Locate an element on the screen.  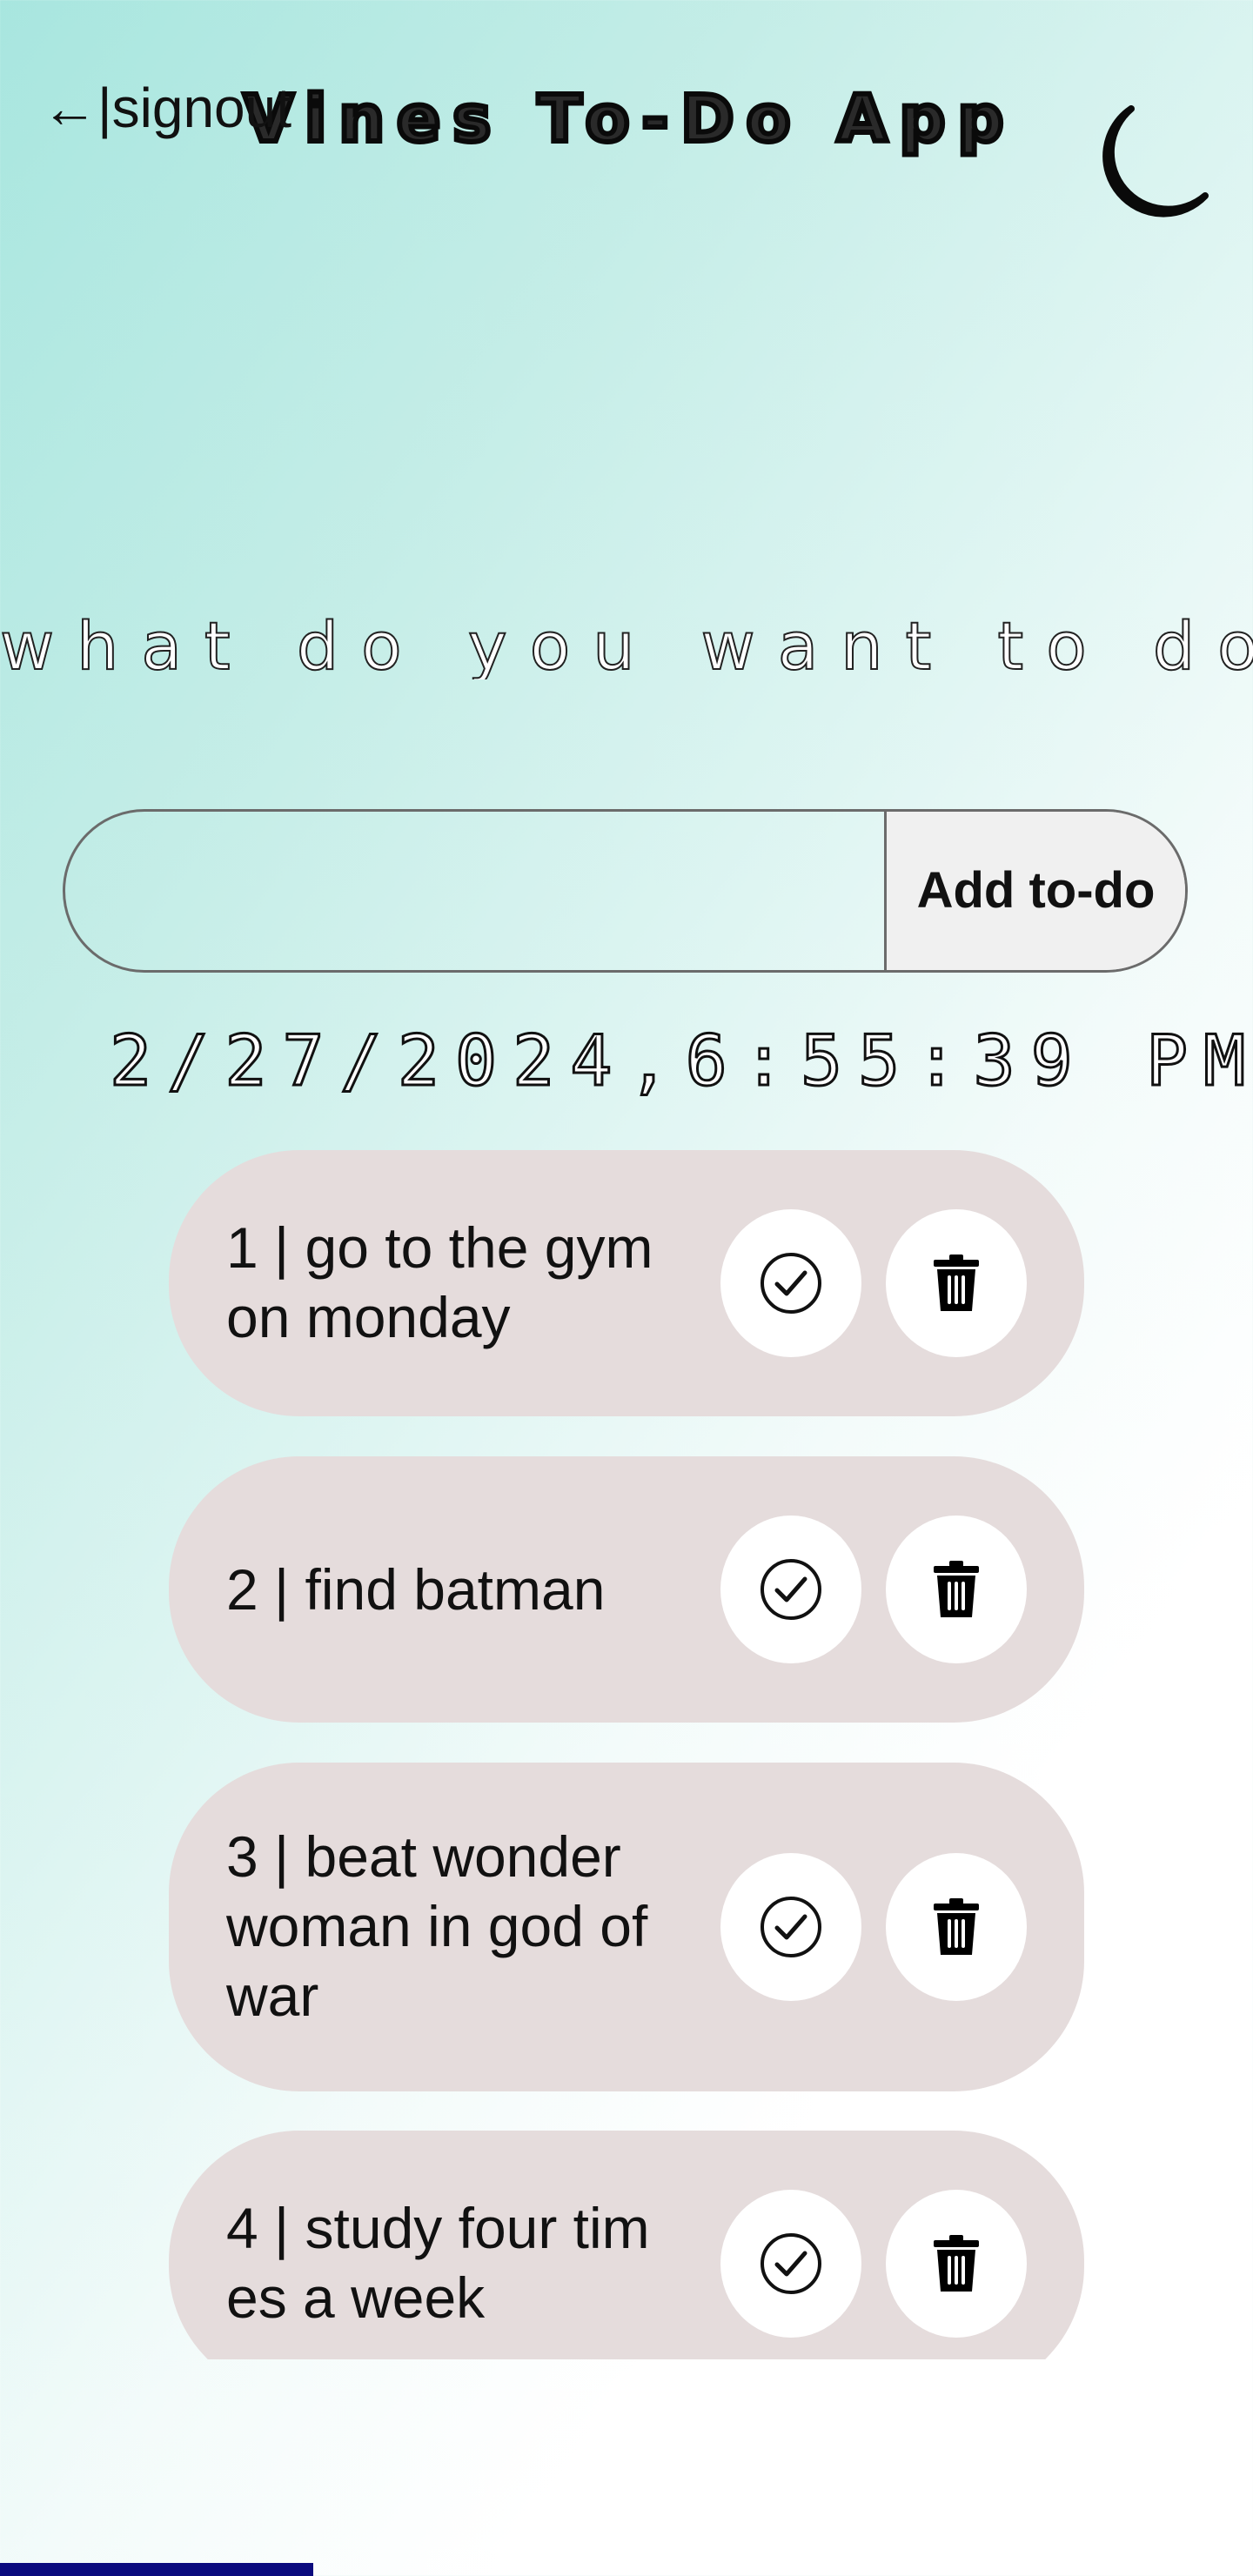
moon-icon is located at coordinates (1155, 161).